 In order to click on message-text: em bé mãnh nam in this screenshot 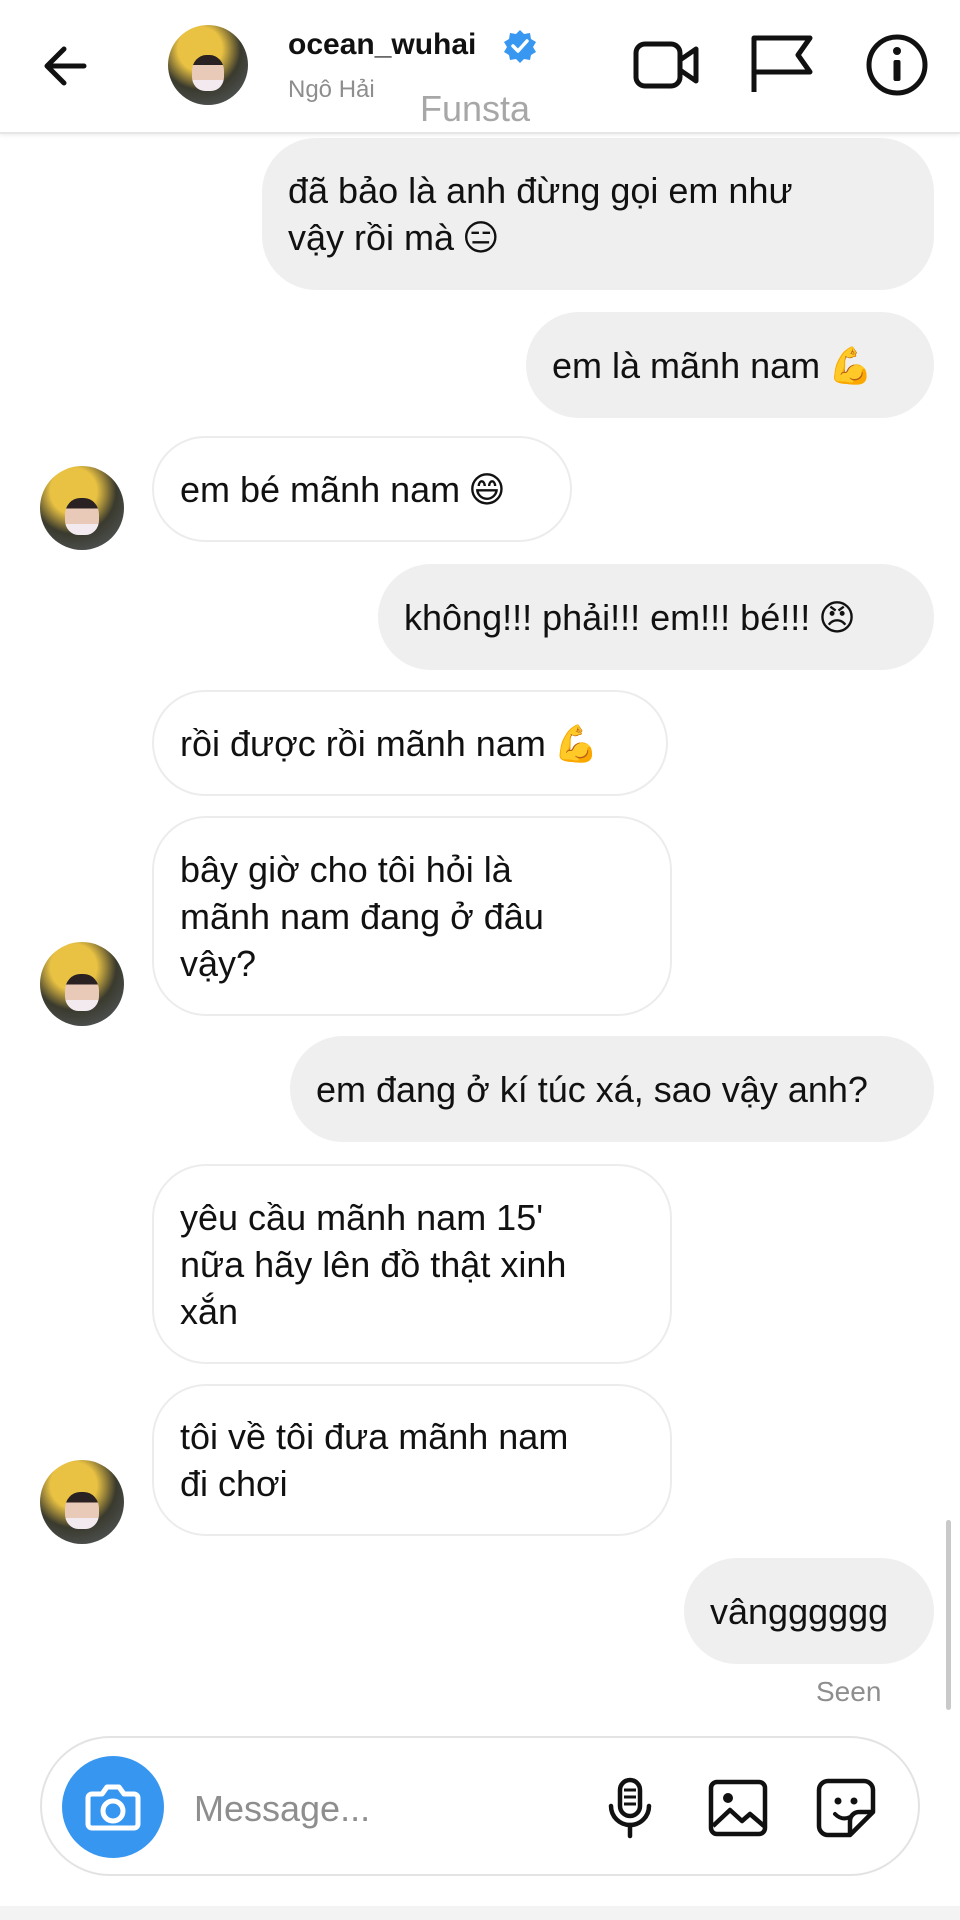, I will do `click(320, 489)`.